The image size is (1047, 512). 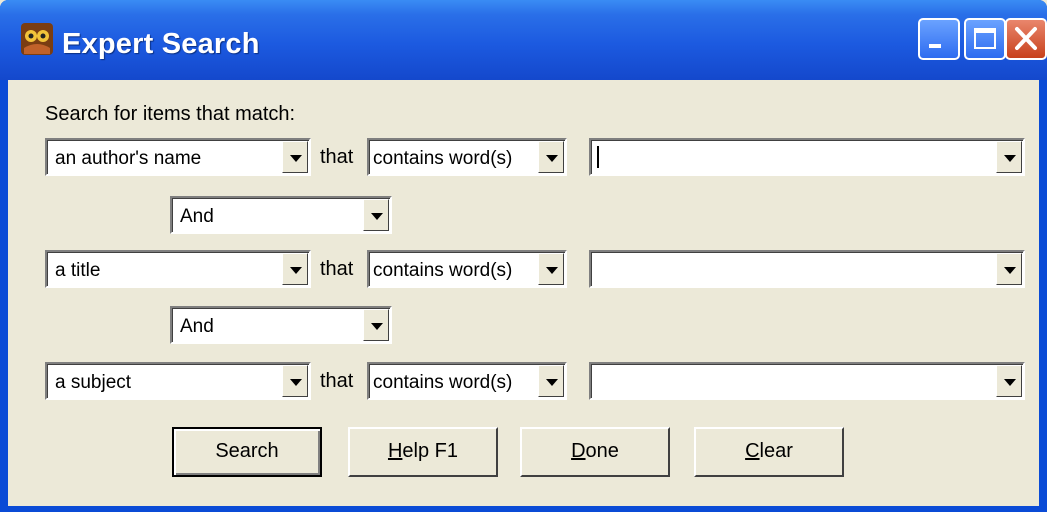 I want to click on close-button, so click(x=1026, y=39).